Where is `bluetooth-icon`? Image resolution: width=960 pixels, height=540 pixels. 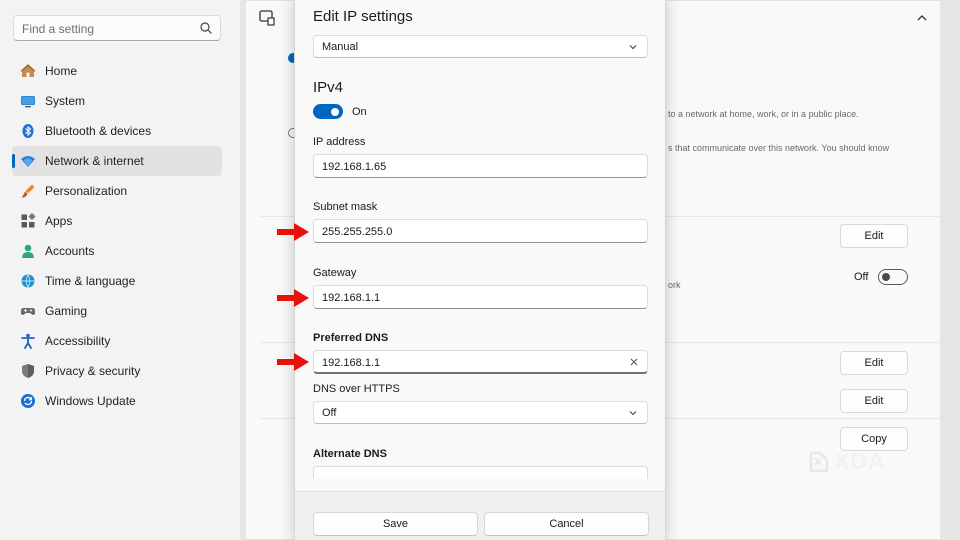 bluetooth-icon is located at coordinates (28, 131).